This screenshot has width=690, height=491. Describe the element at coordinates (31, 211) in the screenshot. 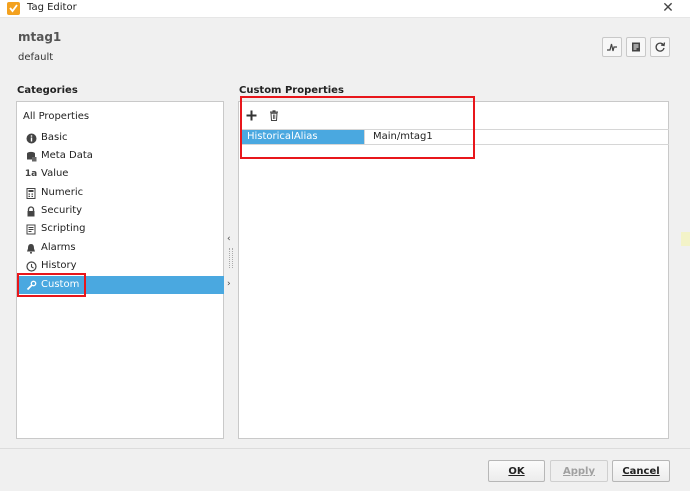

I see `lock-icon` at that location.